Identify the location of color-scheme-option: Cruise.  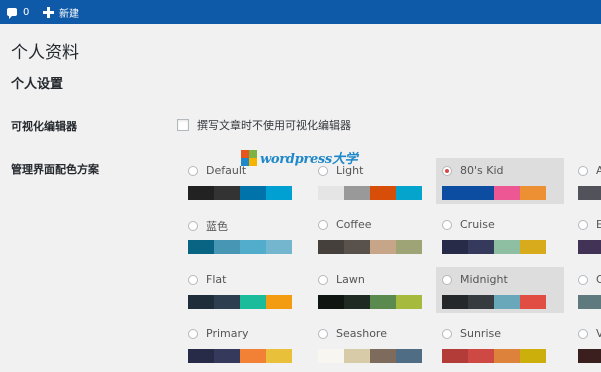
(500, 235).